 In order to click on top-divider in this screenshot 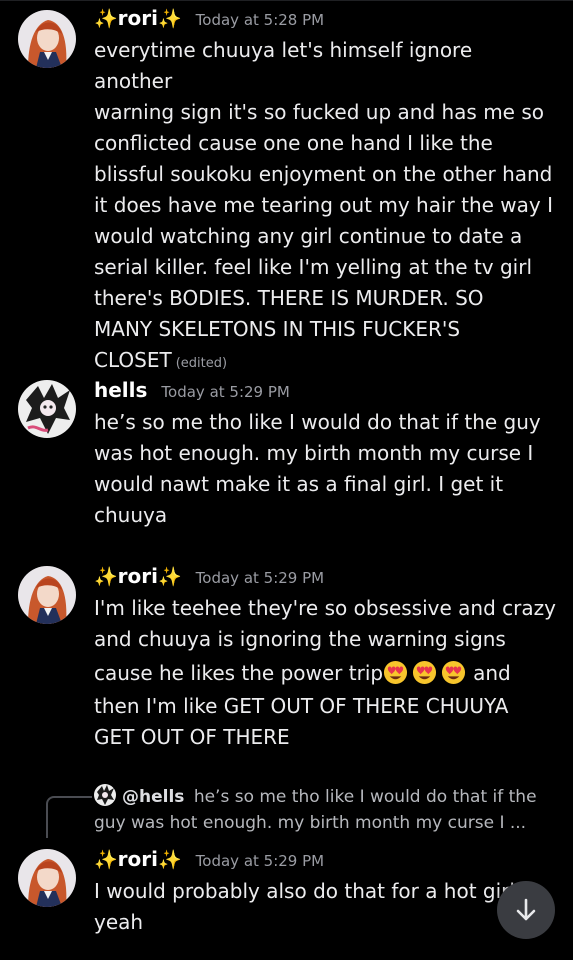, I will do `click(286, 0)`.